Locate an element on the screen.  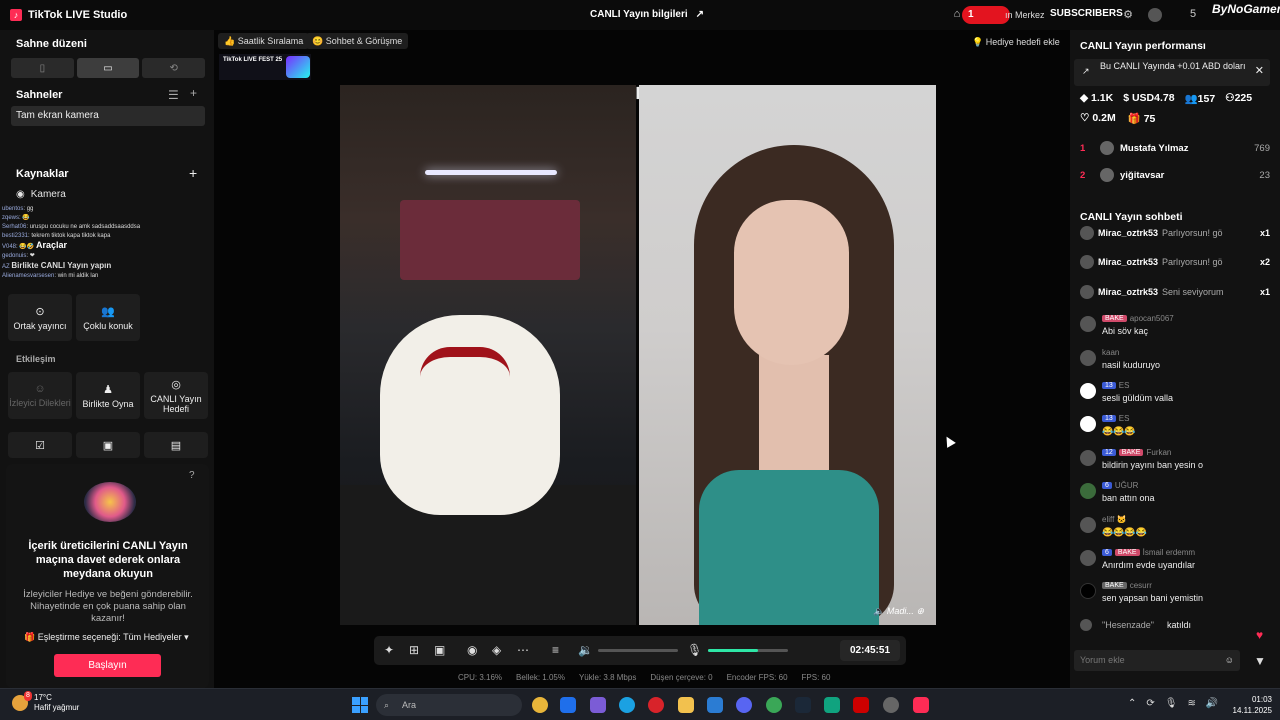
youtube-icon is located at coordinates (861, 705).